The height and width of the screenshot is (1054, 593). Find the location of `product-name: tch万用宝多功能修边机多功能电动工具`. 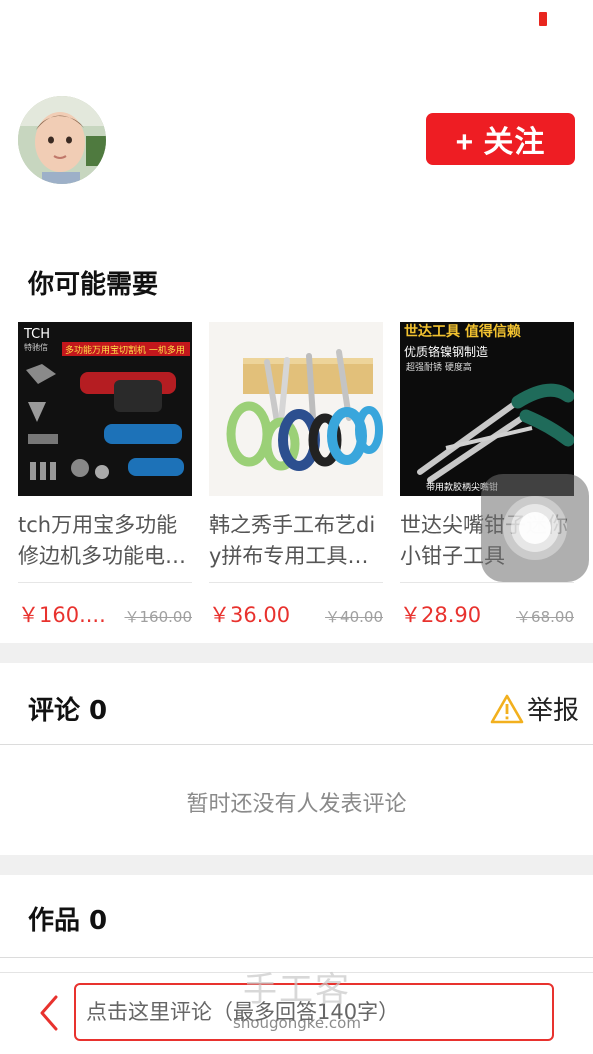

product-name: tch万用宝多功能修边机多功能电动工具 is located at coordinates (105, 541).